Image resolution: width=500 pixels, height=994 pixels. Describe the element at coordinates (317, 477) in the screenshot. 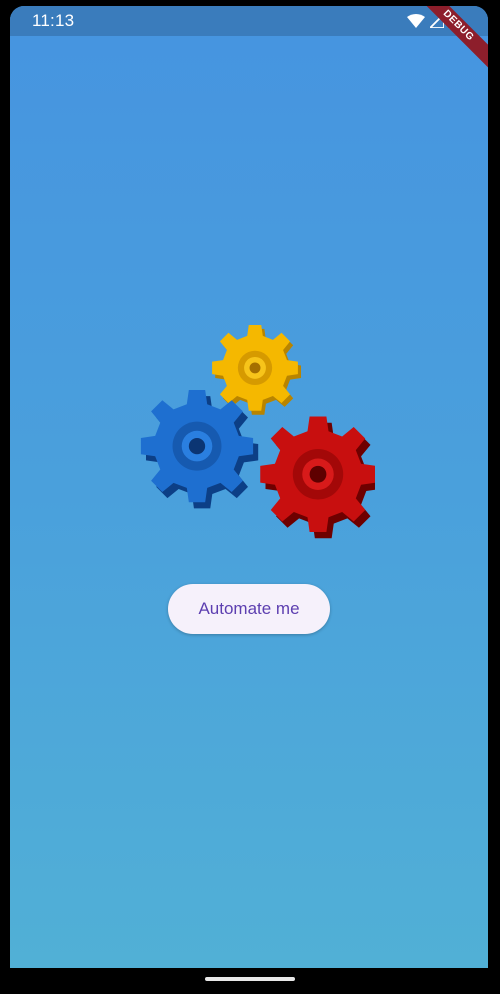

I see `red-gear` at that location.